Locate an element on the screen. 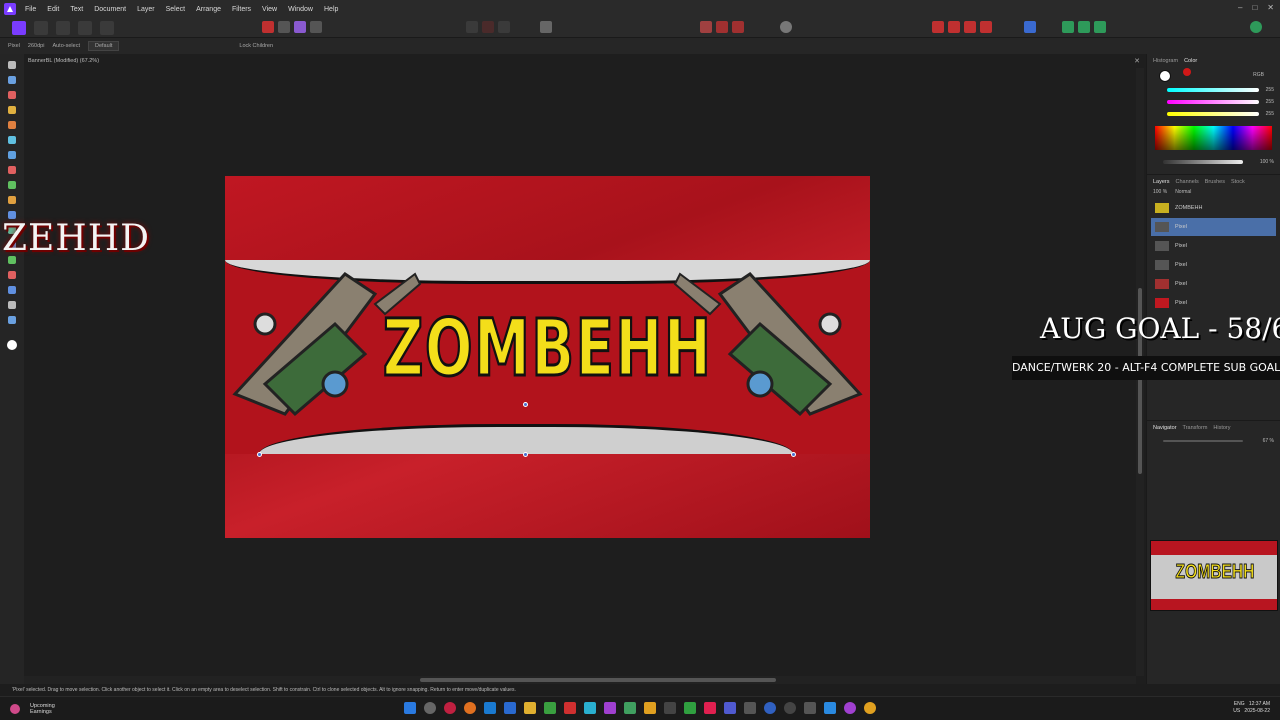 This screenshot has width=1280, height=720. menu-file: File is located at coordinates (33, 9).